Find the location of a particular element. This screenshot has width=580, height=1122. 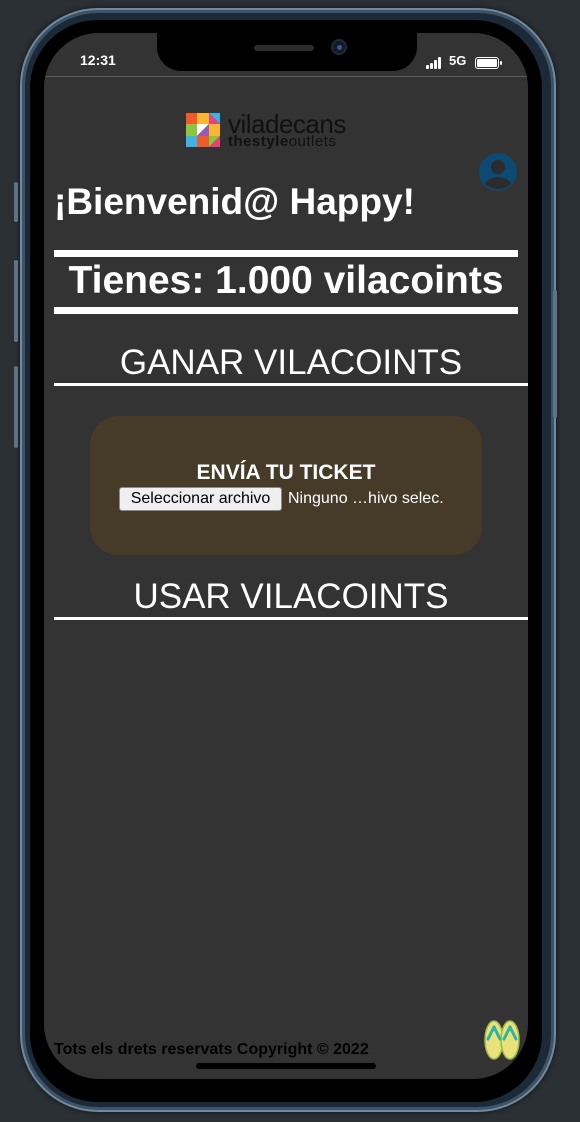

file-status: Ninguno …hivo selec. is located at coordinates (366, 498).